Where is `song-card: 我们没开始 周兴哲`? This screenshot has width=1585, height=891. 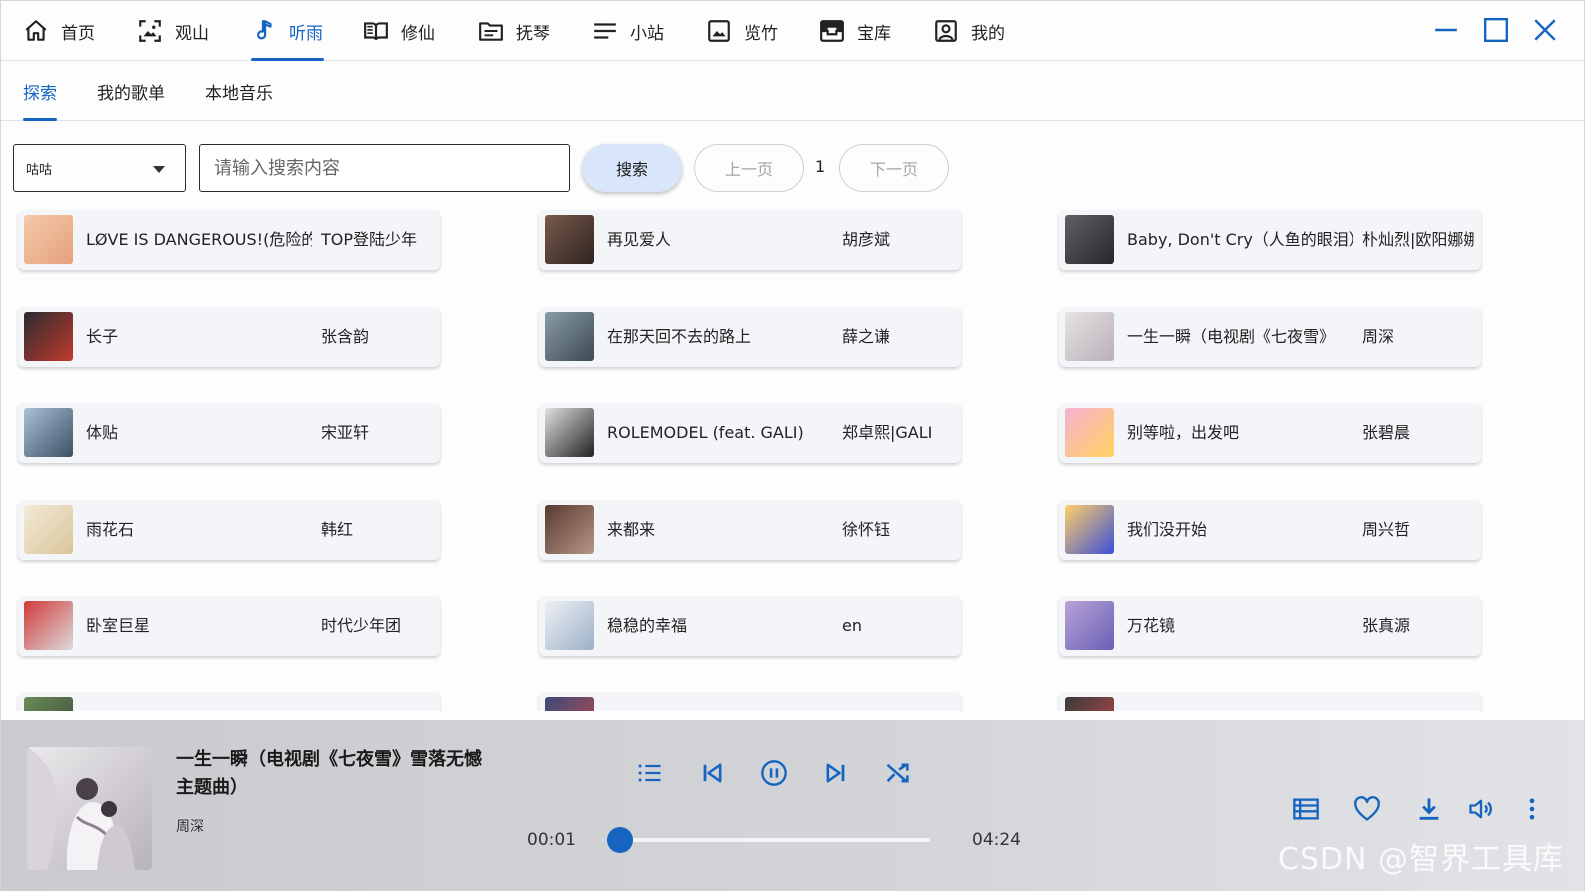 song-card: 我们没开始 周兴哲 is located at coordinates (1270, 530).